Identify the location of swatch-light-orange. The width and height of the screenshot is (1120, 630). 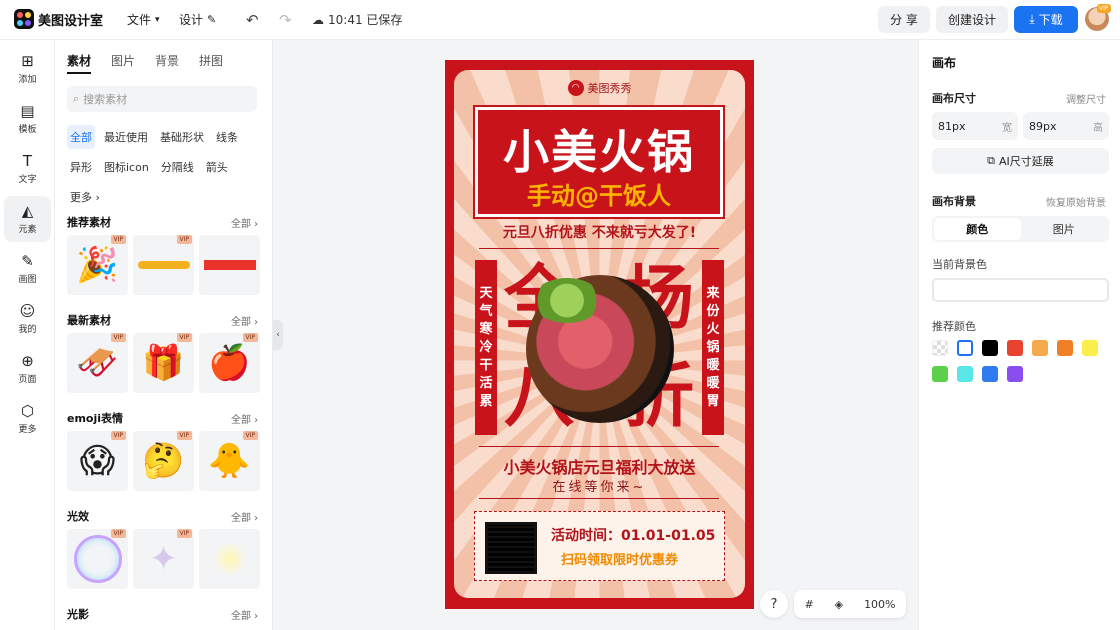
(1040, 348).